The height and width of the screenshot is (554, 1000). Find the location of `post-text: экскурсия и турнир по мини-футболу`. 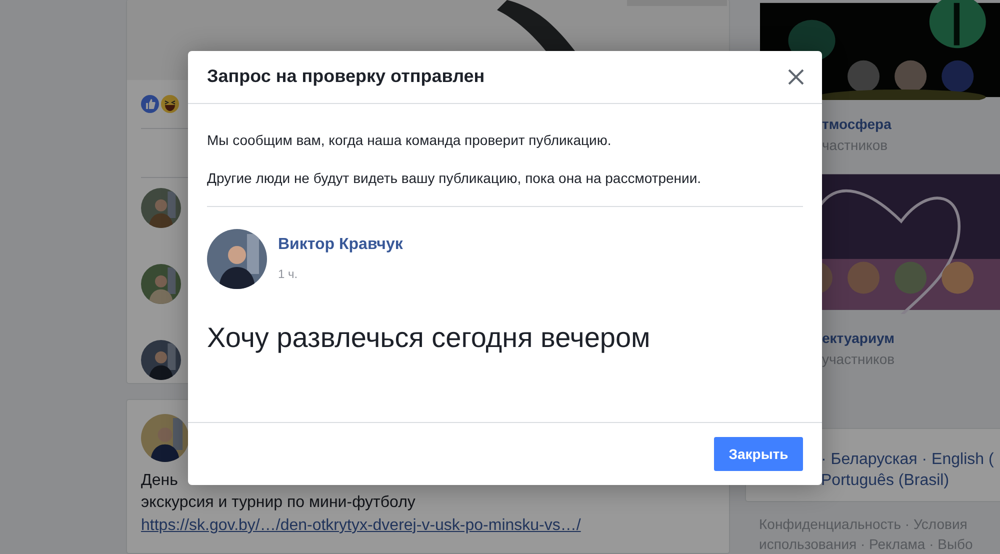

post-text: экскурсия и турнир по мини-футболу is located at coordinates (278, 502).